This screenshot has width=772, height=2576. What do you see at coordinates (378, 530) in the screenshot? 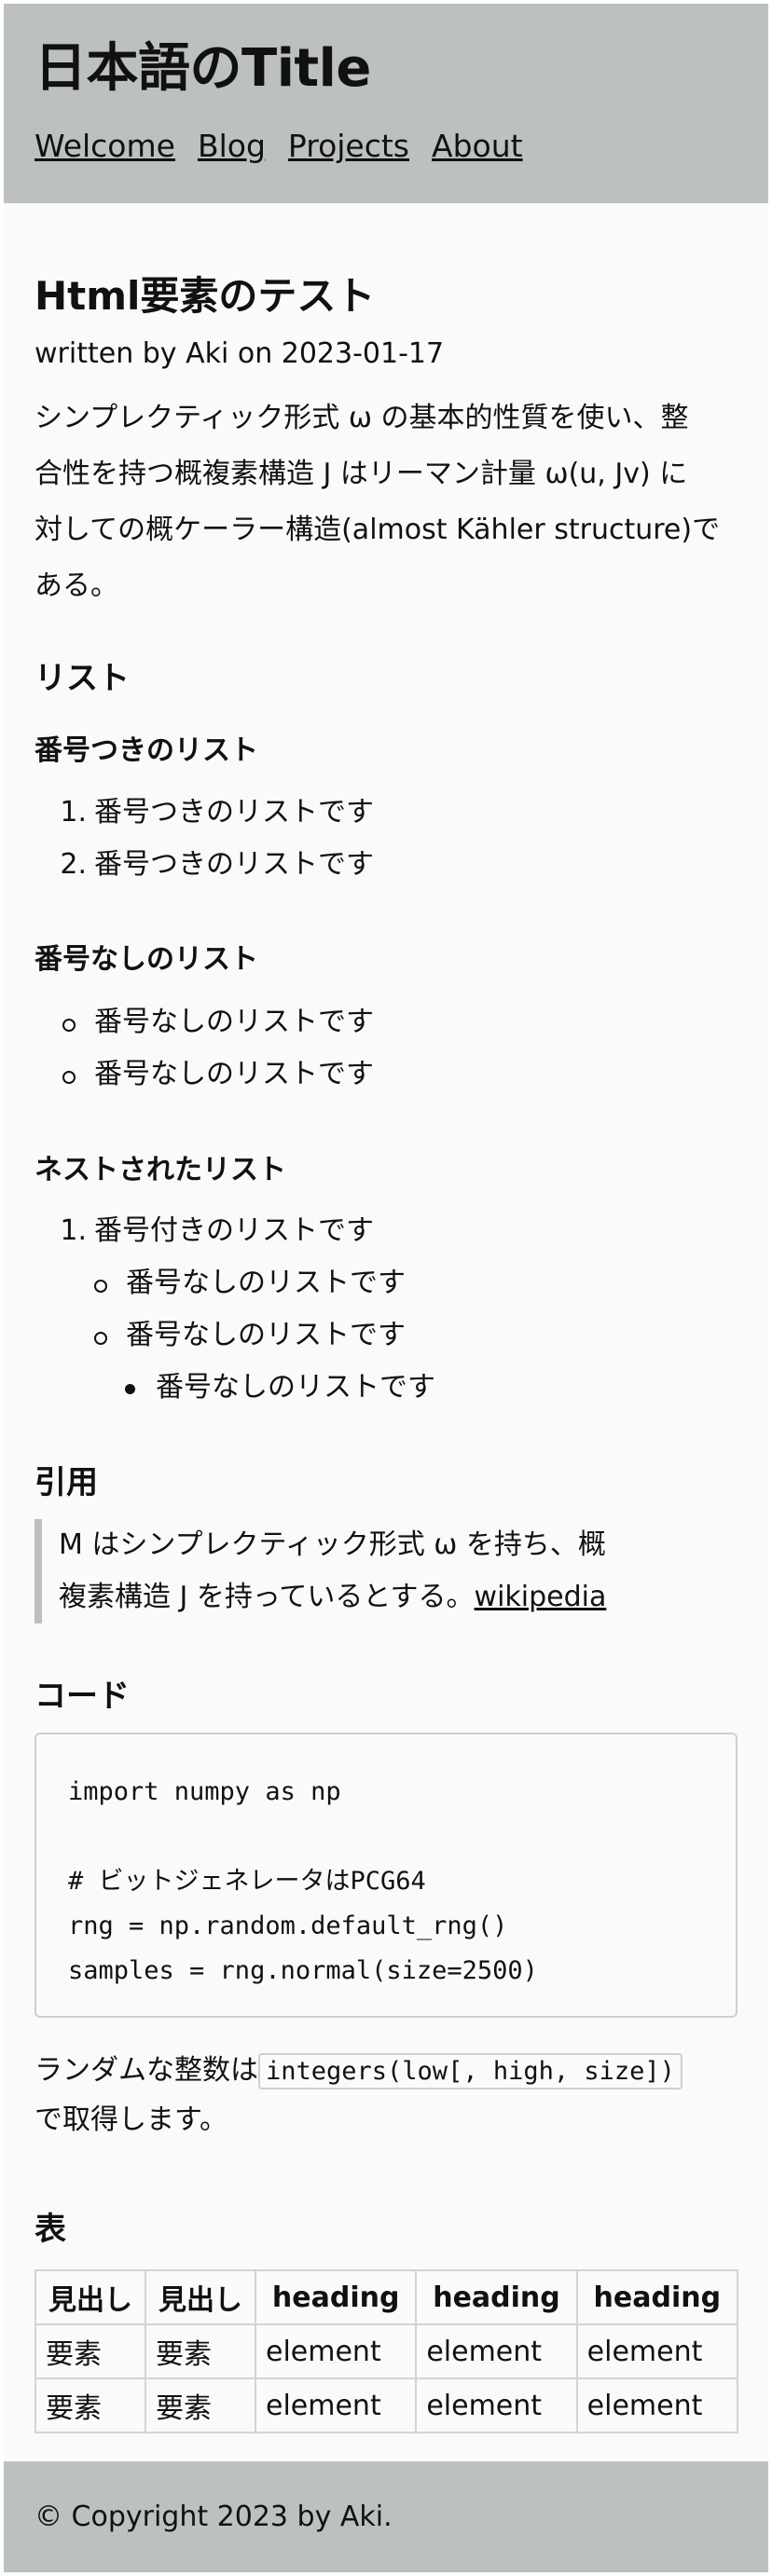
I see `intro-line: 対しての概ケーラー構造(almost Kähler structure)で` at bounding box center [378, 530].